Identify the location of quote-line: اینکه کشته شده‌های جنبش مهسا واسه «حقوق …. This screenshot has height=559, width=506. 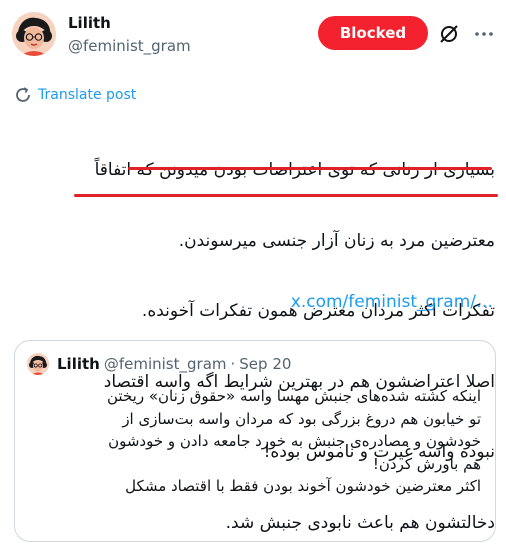
(294, 396).